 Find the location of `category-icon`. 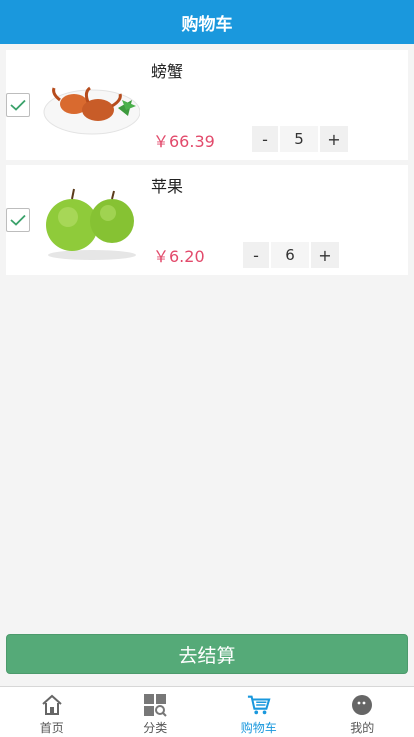

category-icon is located at coordinates (155, 705).